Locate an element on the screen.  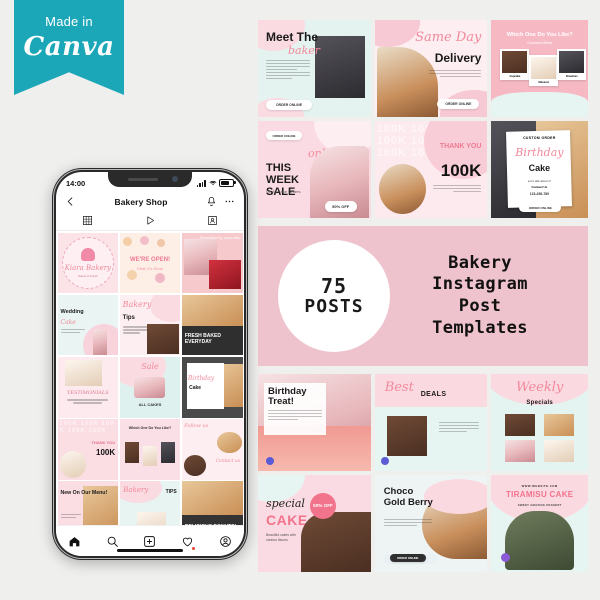
template-title: DEALS is located at coordinates (433, 394).